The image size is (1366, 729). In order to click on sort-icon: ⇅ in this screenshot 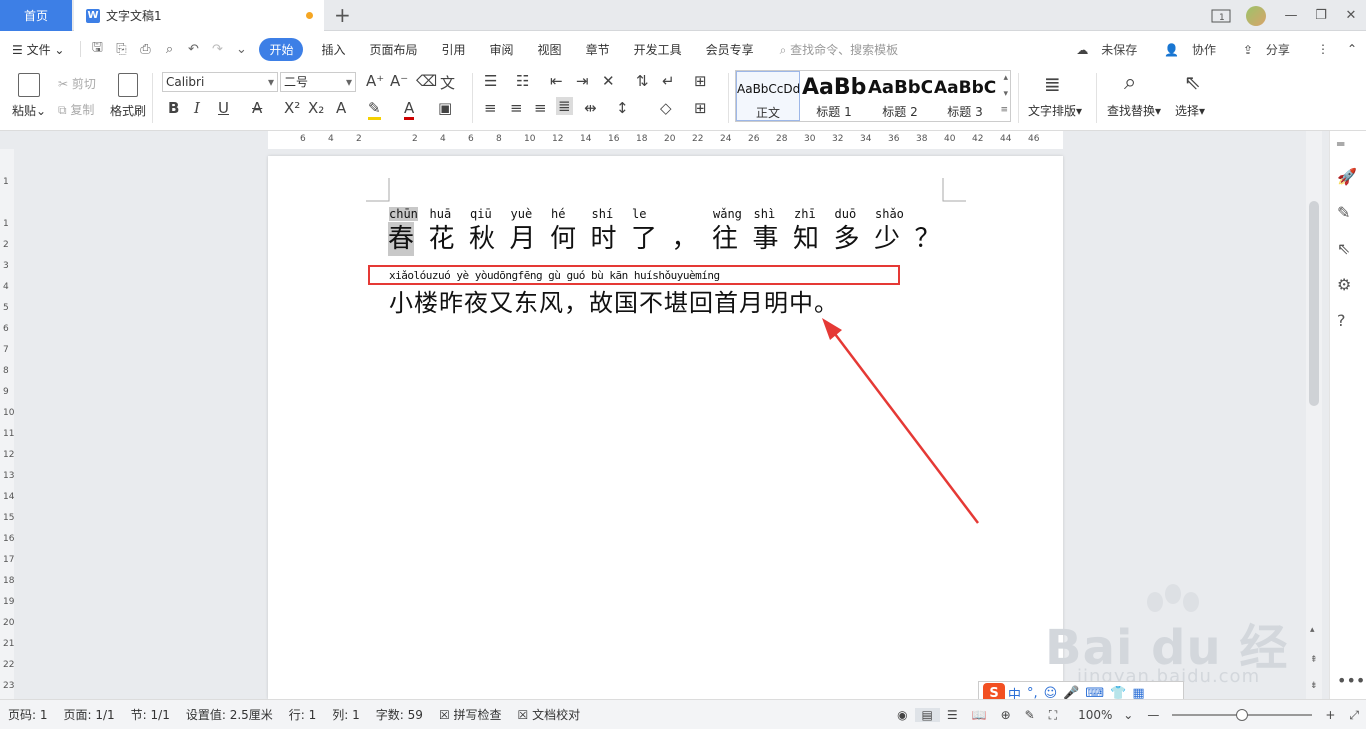, I will do `click(642, 81)`.